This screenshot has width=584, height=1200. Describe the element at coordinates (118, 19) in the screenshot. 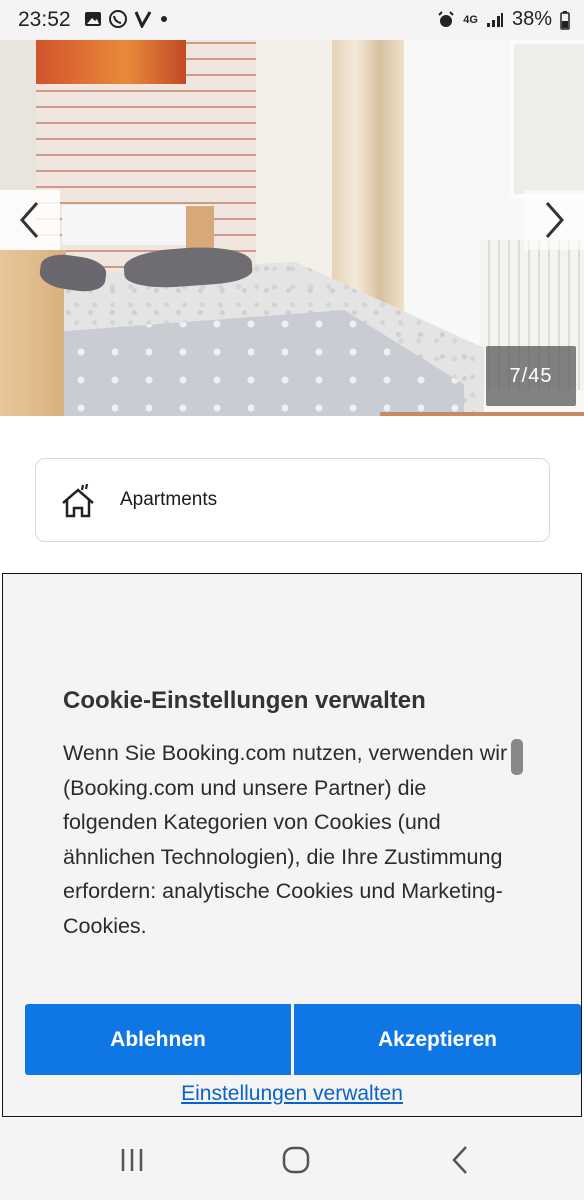

I see `viber-icon` at that location.